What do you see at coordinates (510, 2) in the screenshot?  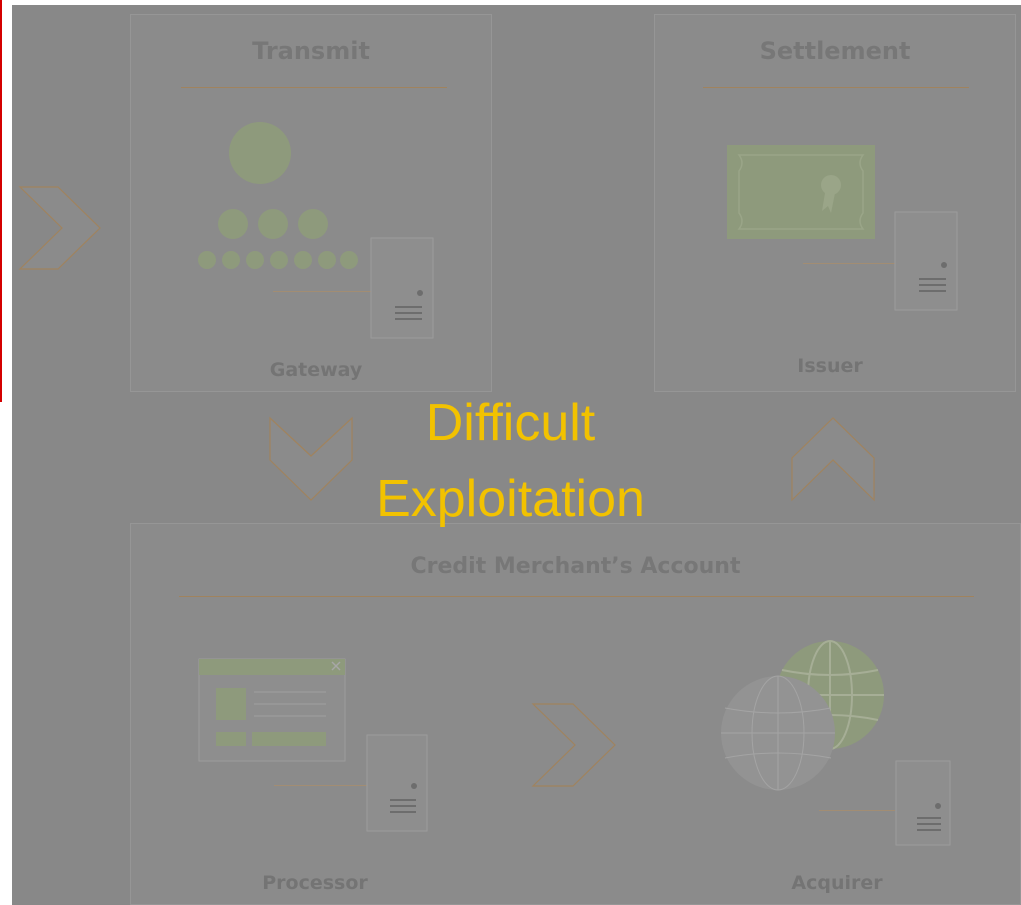 I see `top-border` at bounding box center [510, 2].